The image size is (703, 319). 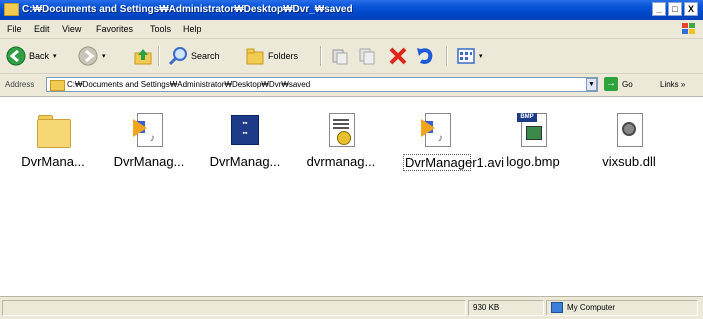 What do you see at coordinates (88, 56) in the screenshot?
I see `forward-arrow-icon` at bounding box center [88, 56].